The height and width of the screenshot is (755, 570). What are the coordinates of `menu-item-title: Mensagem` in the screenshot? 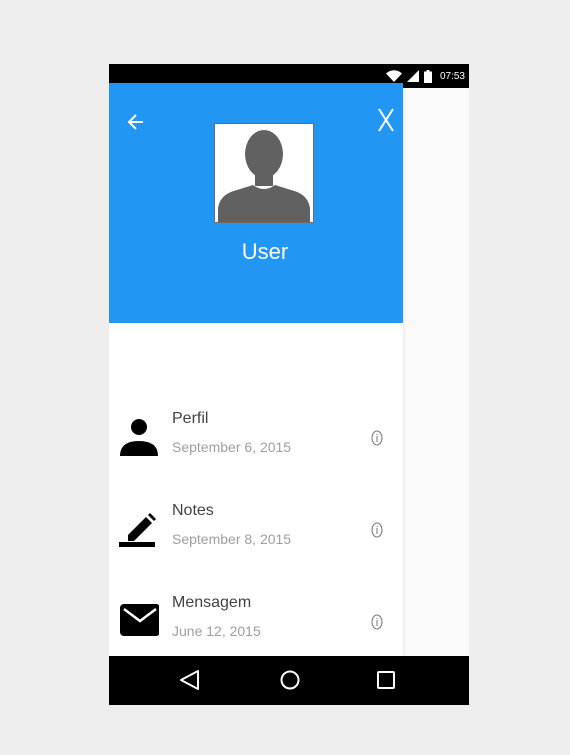 It's located at (212, 602).